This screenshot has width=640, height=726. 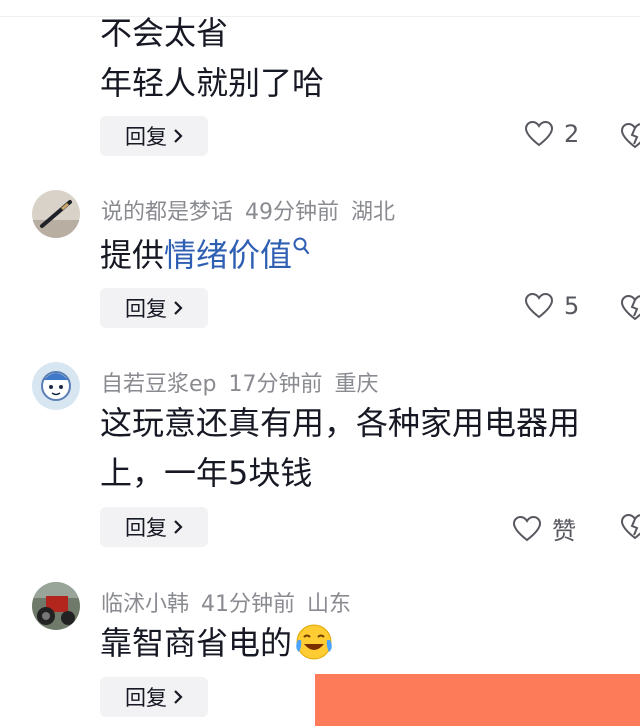 What do you see at coordinates (206, 473) in the screenshot?
I see `comment-text-line: 上，一年5块钱` at bounding box center [206, 473].